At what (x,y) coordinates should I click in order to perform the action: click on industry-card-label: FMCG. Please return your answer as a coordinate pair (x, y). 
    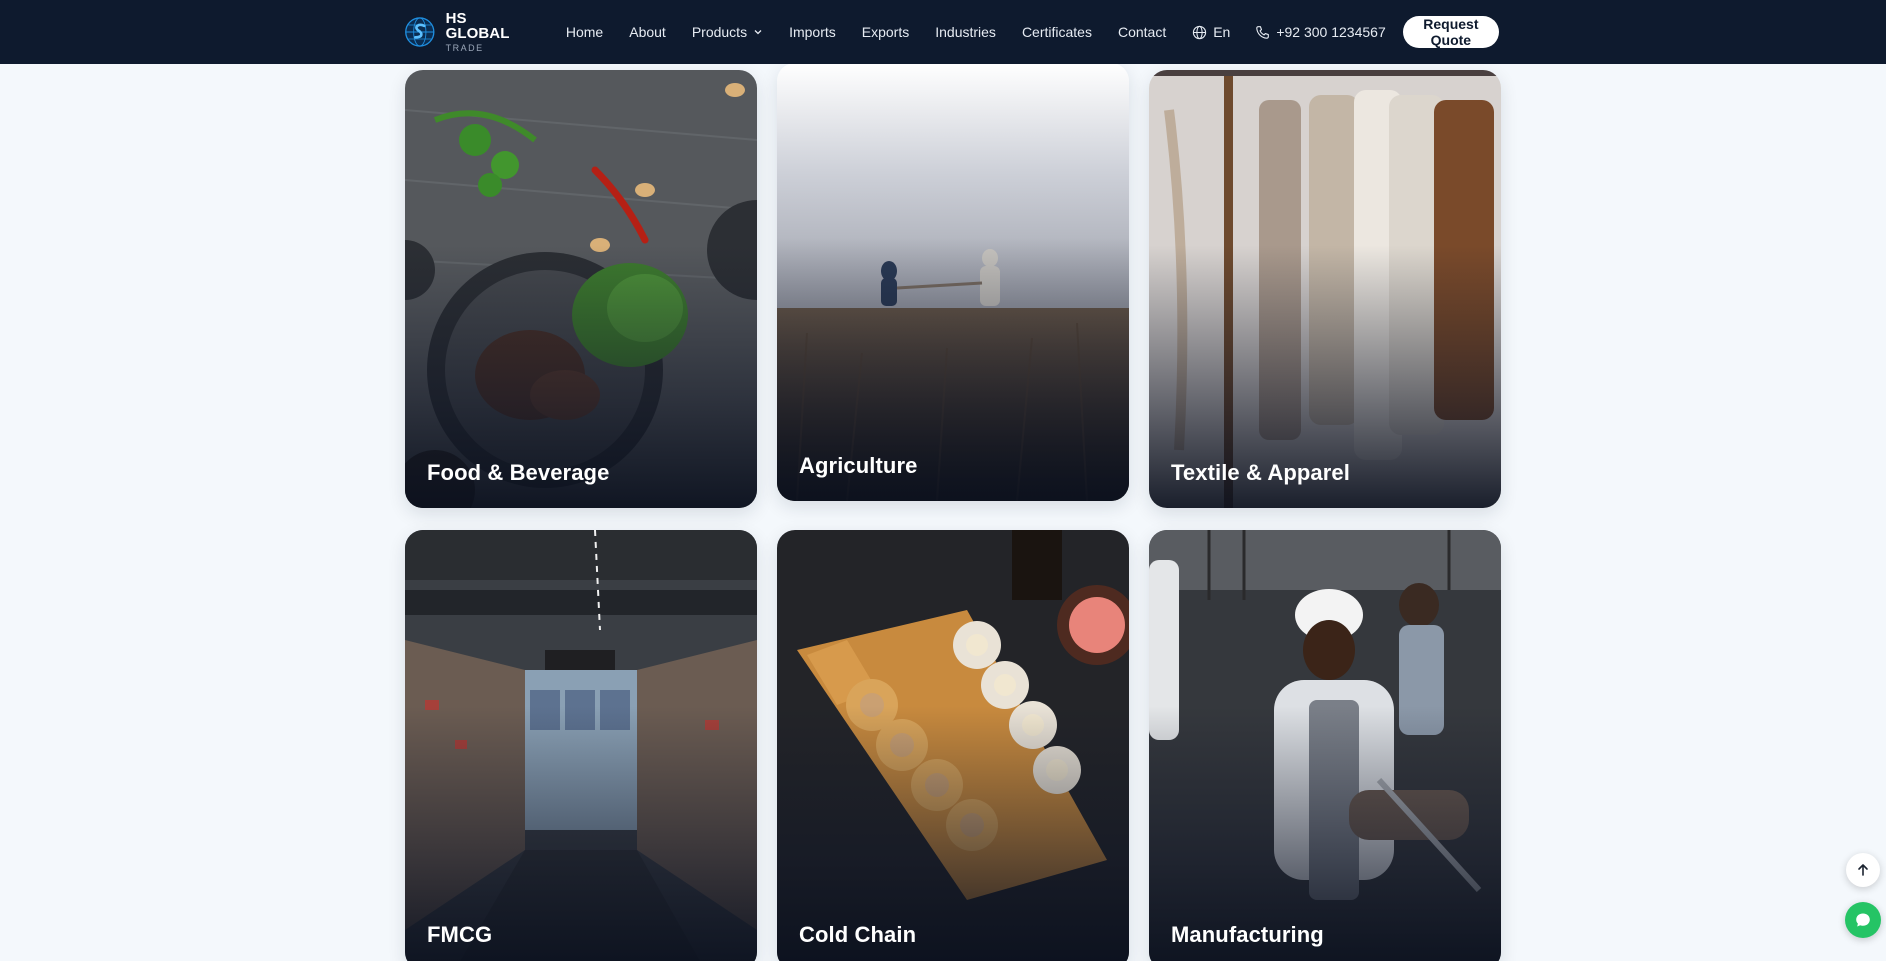
    Looking at the image, I should click on (460, 934).